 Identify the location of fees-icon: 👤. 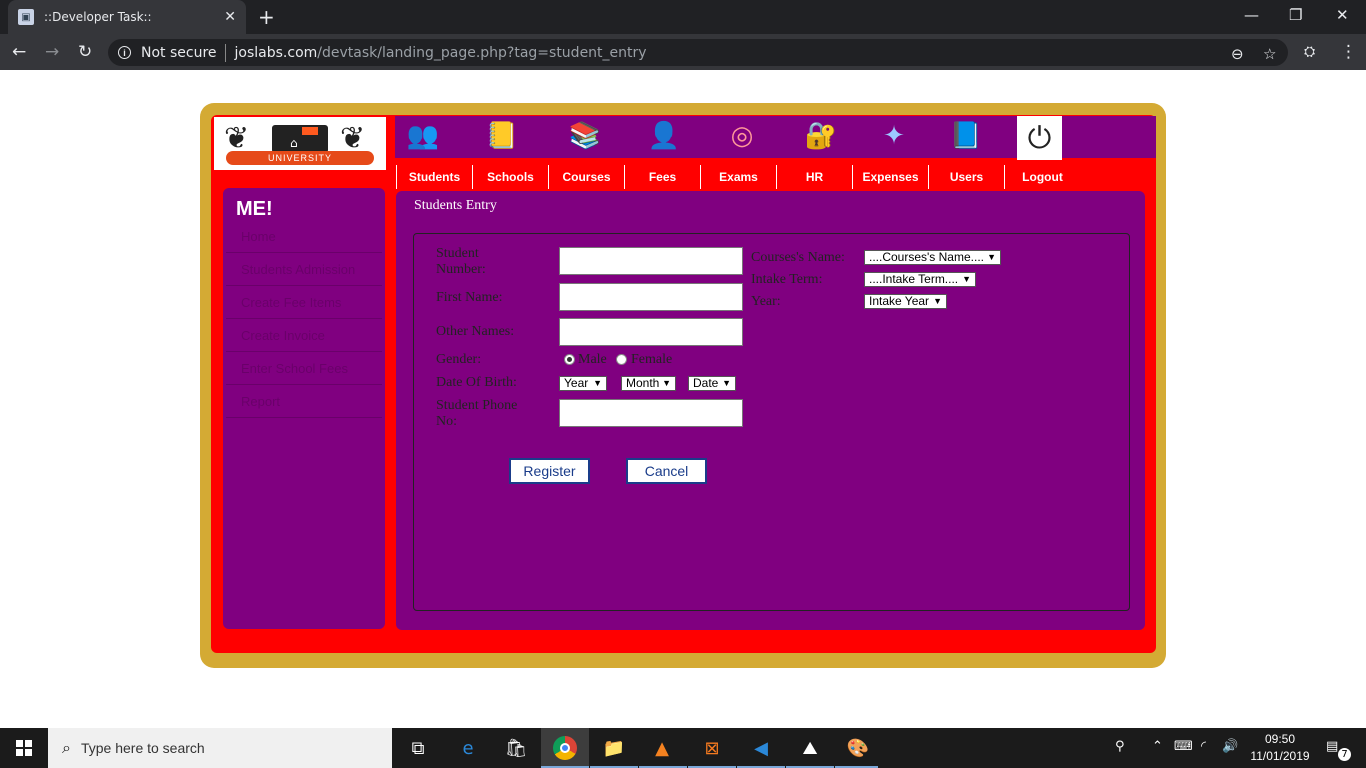
(664, 136).